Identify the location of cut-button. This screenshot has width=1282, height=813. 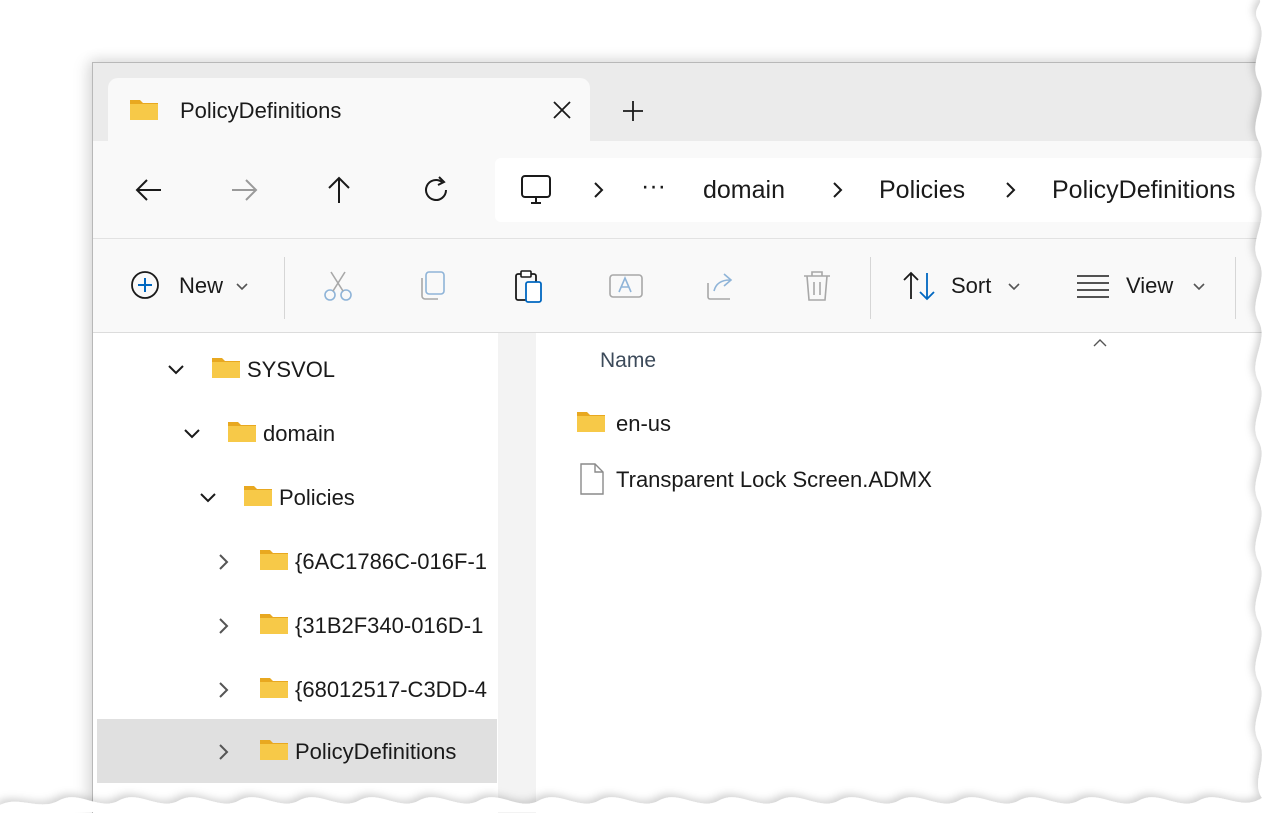
(338, 286).